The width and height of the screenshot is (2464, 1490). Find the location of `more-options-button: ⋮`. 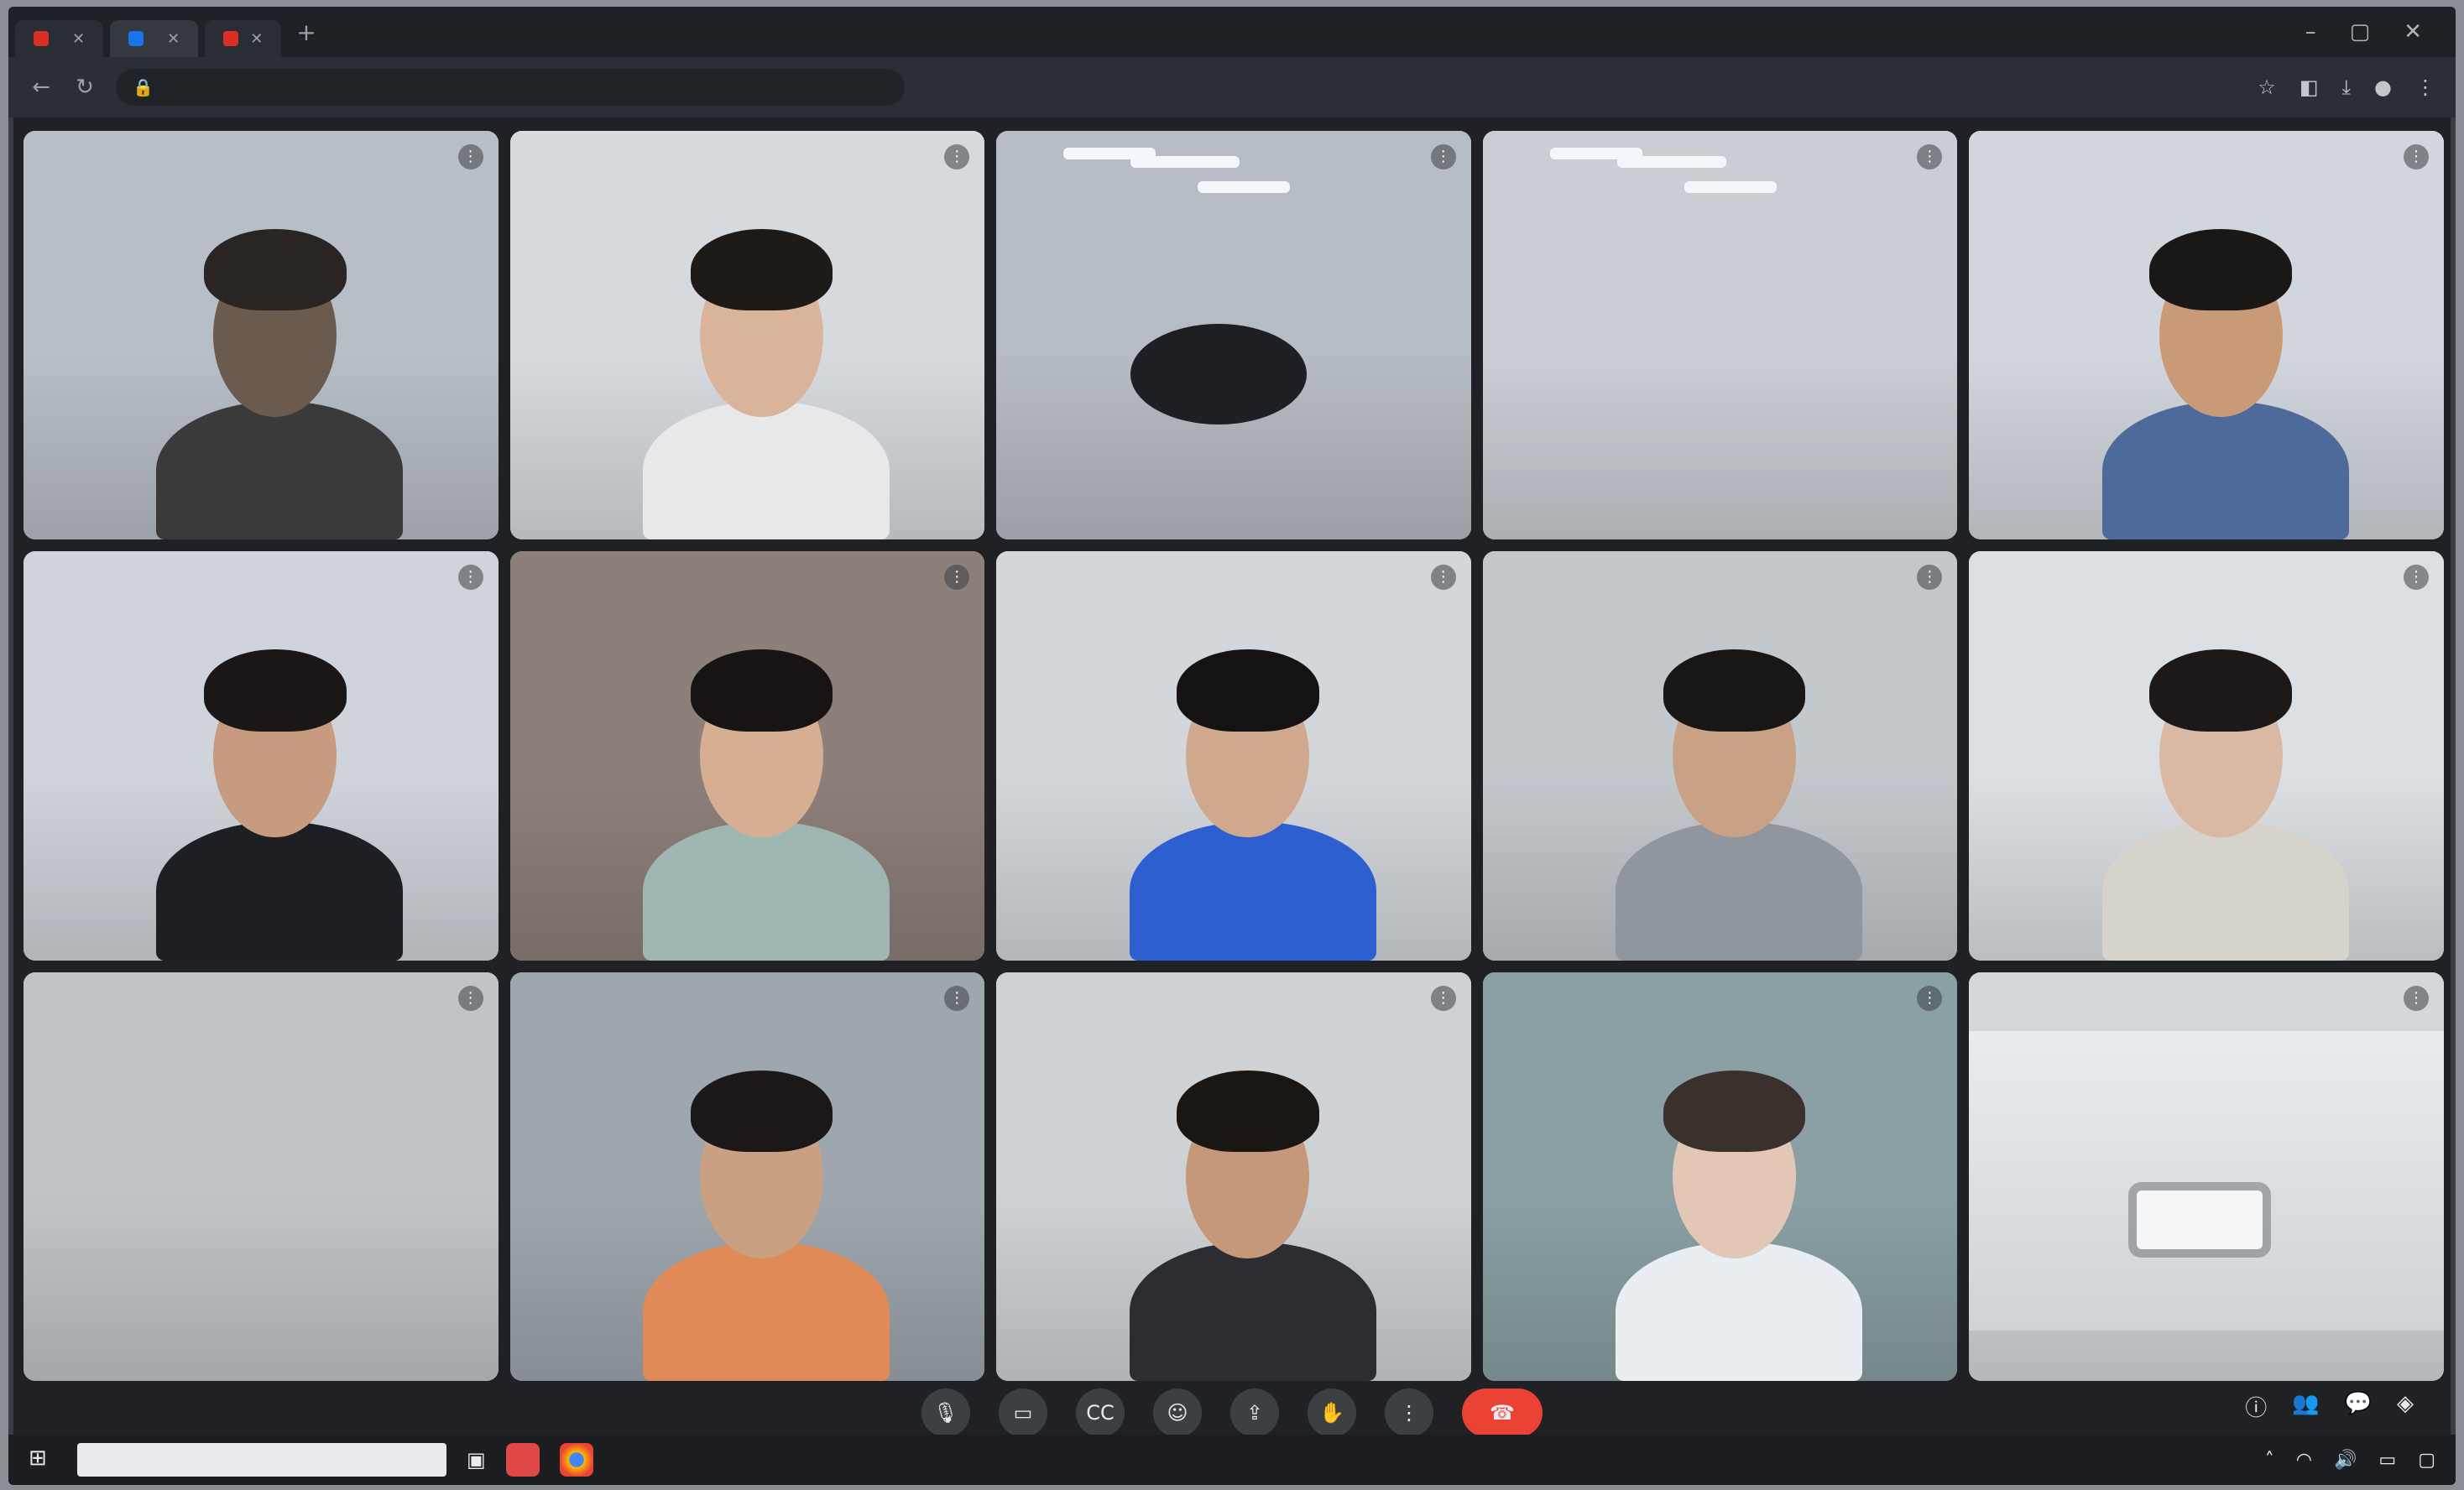

more-options-button: ⋮ is located at coordinates (1409, 1413).